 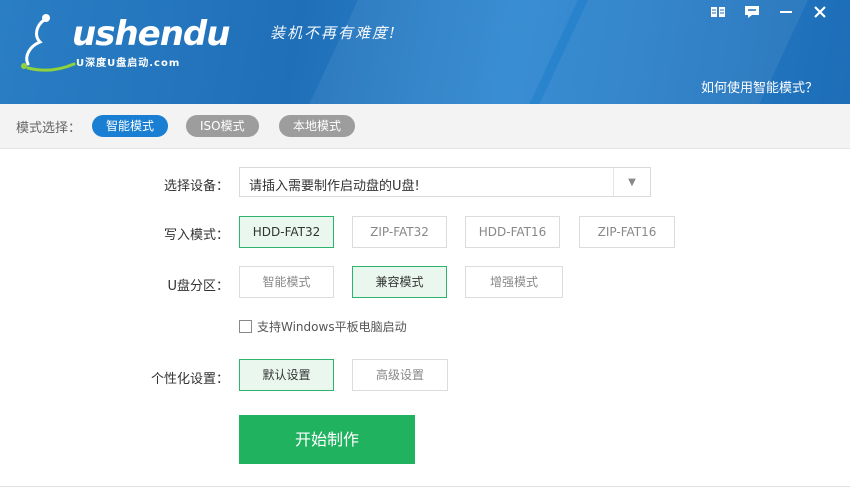 I want to click on write-mode-label: 写入模式：, so click(x=196, y=235).